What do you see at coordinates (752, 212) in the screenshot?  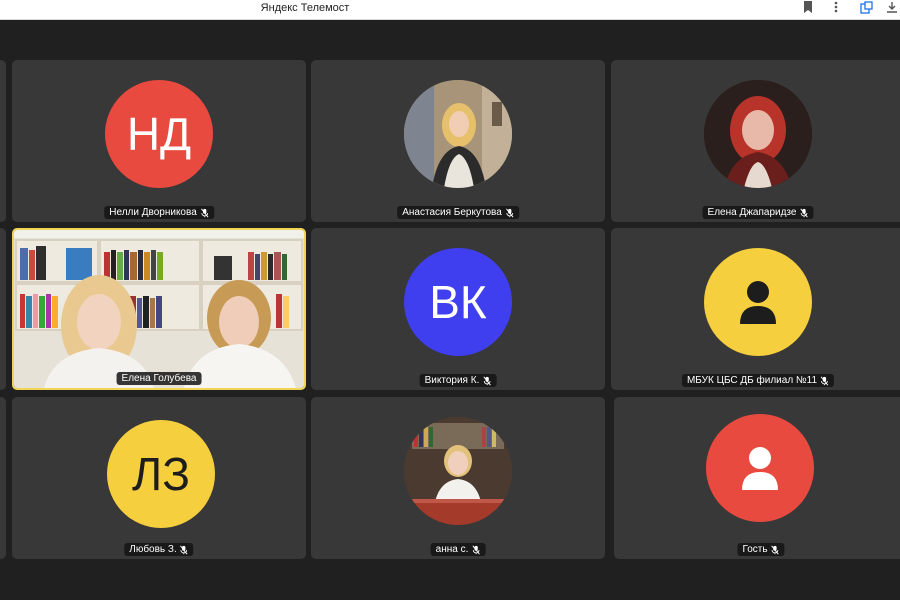 I see `participant-name: Елена Джапаридзе` at bounding box center [752, 212].